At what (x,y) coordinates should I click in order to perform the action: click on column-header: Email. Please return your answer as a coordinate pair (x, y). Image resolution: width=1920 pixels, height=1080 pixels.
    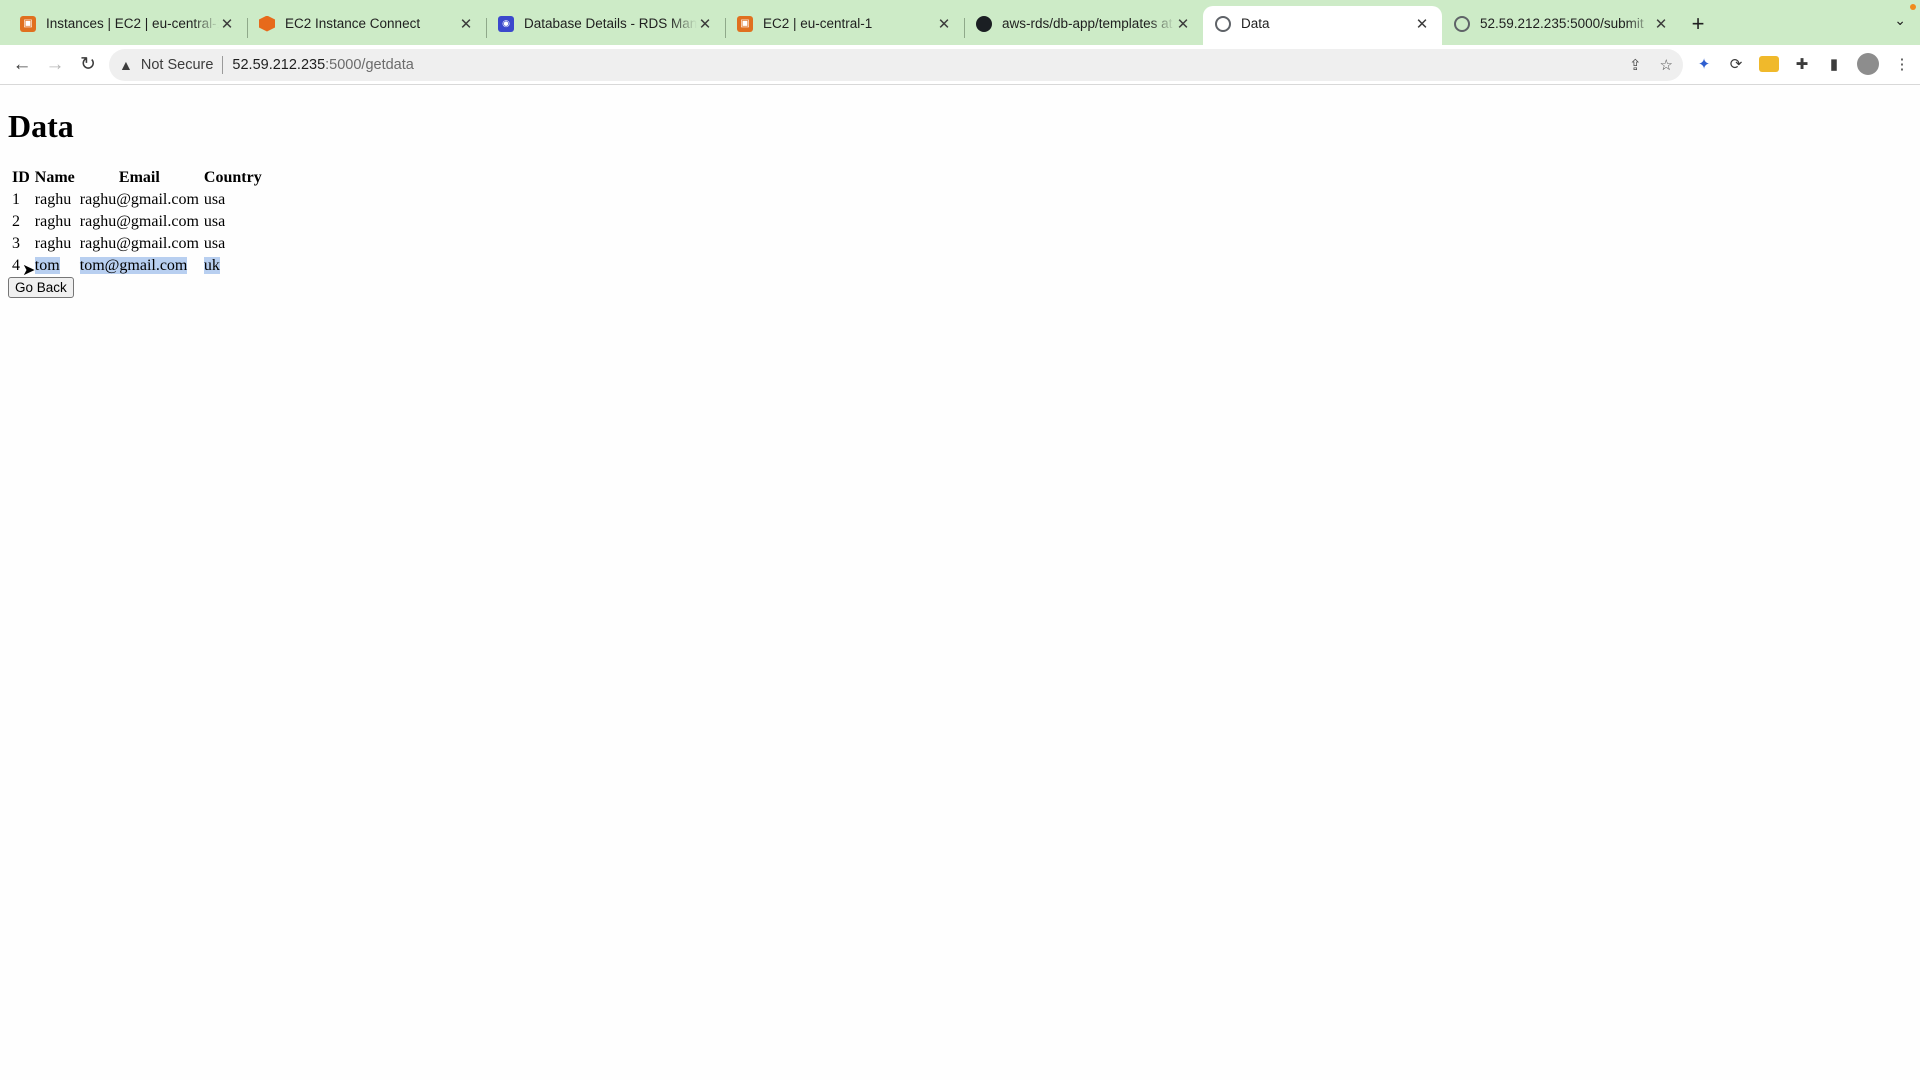
    Looking at the image, I should click on (139, 177).